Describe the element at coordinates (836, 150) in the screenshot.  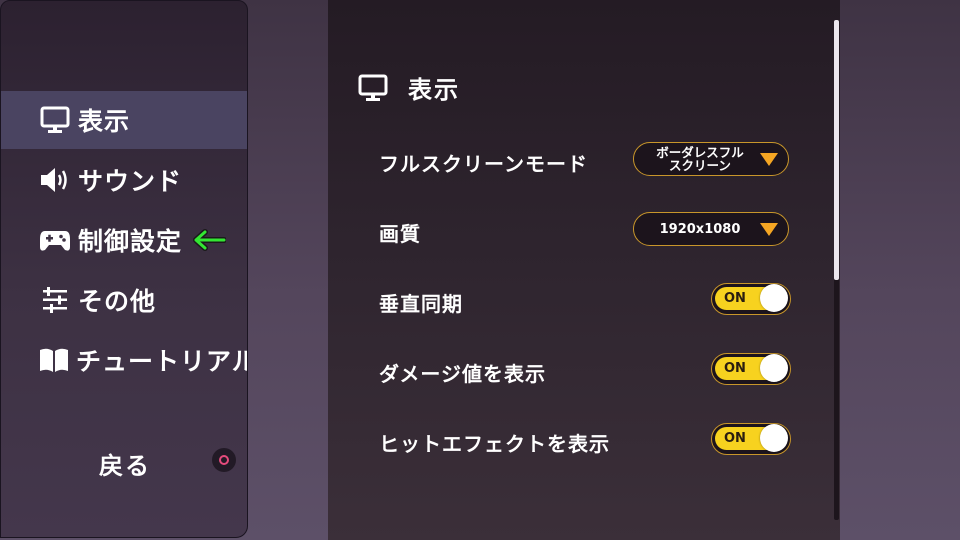
I see `scrollbar-thumb` at that location.